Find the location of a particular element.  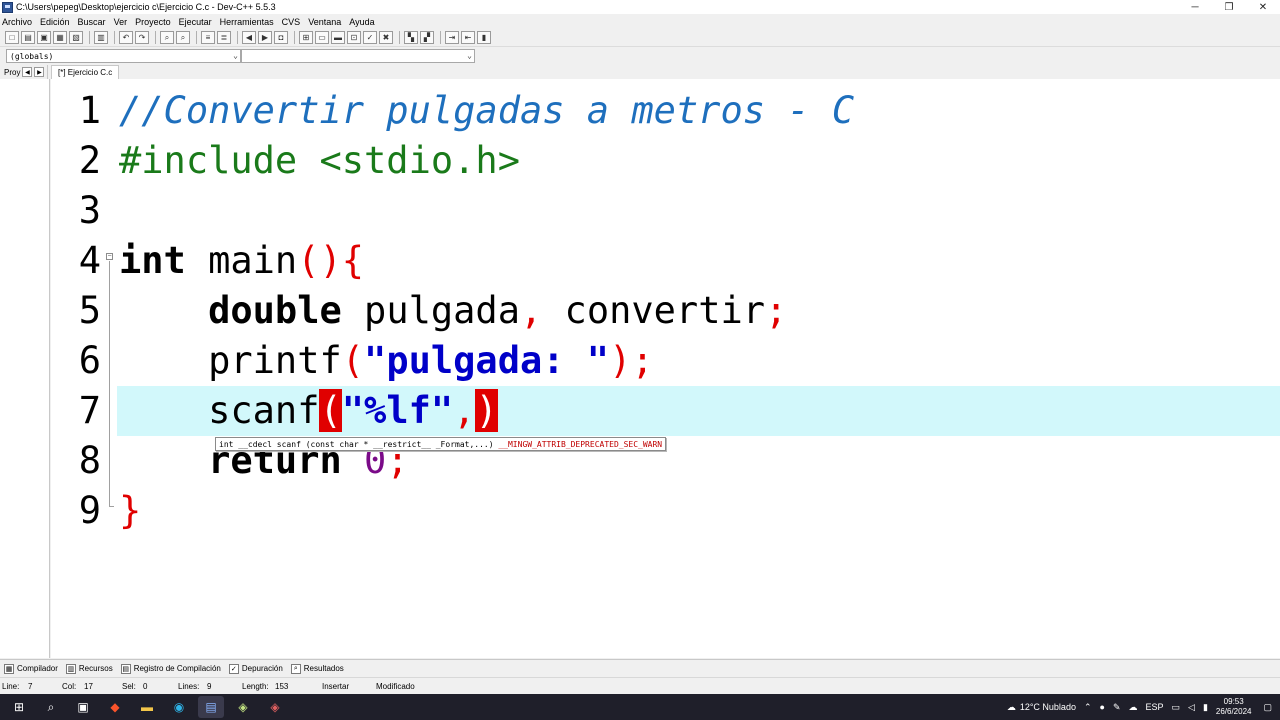

save-icon: ▣ is located at coordinates (44, 37).